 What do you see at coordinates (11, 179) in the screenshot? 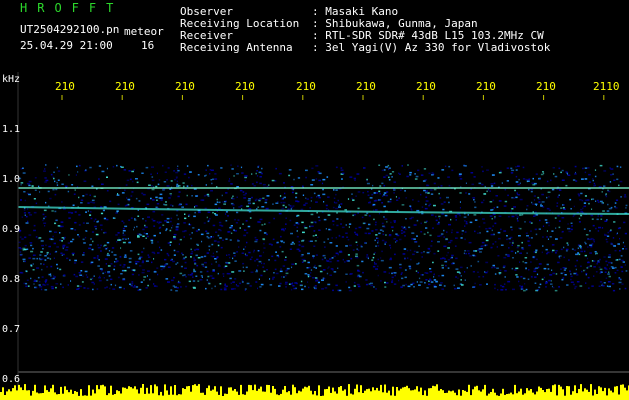
I see `y-tick-label: 1.0` at bounding box center [11, 179].